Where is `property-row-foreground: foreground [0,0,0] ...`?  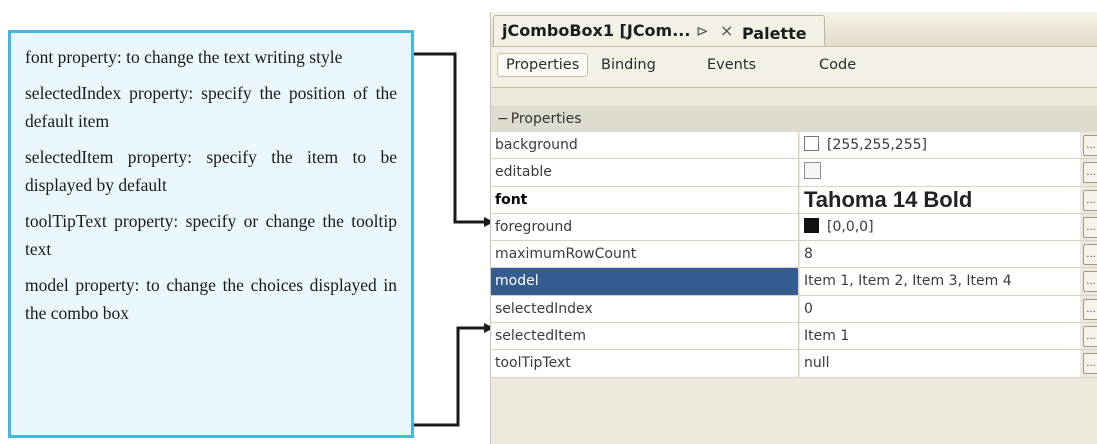
property-row-foreground: foreground [0,0,0] ... is located at coordinates (794, 227).